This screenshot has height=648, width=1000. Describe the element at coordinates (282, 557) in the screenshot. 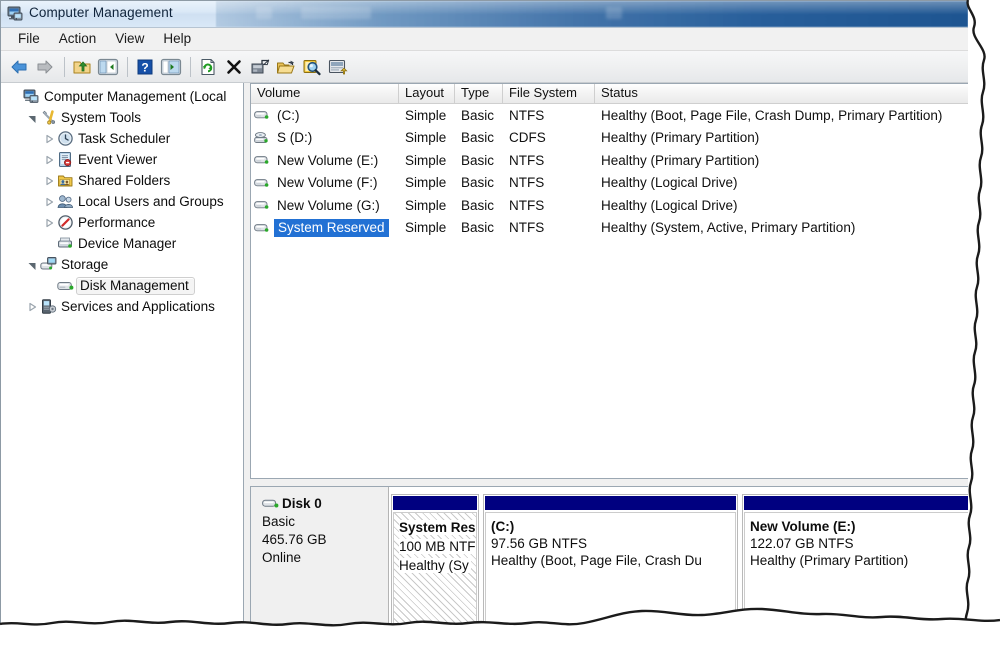

I see `disk-state: Online` at that location.